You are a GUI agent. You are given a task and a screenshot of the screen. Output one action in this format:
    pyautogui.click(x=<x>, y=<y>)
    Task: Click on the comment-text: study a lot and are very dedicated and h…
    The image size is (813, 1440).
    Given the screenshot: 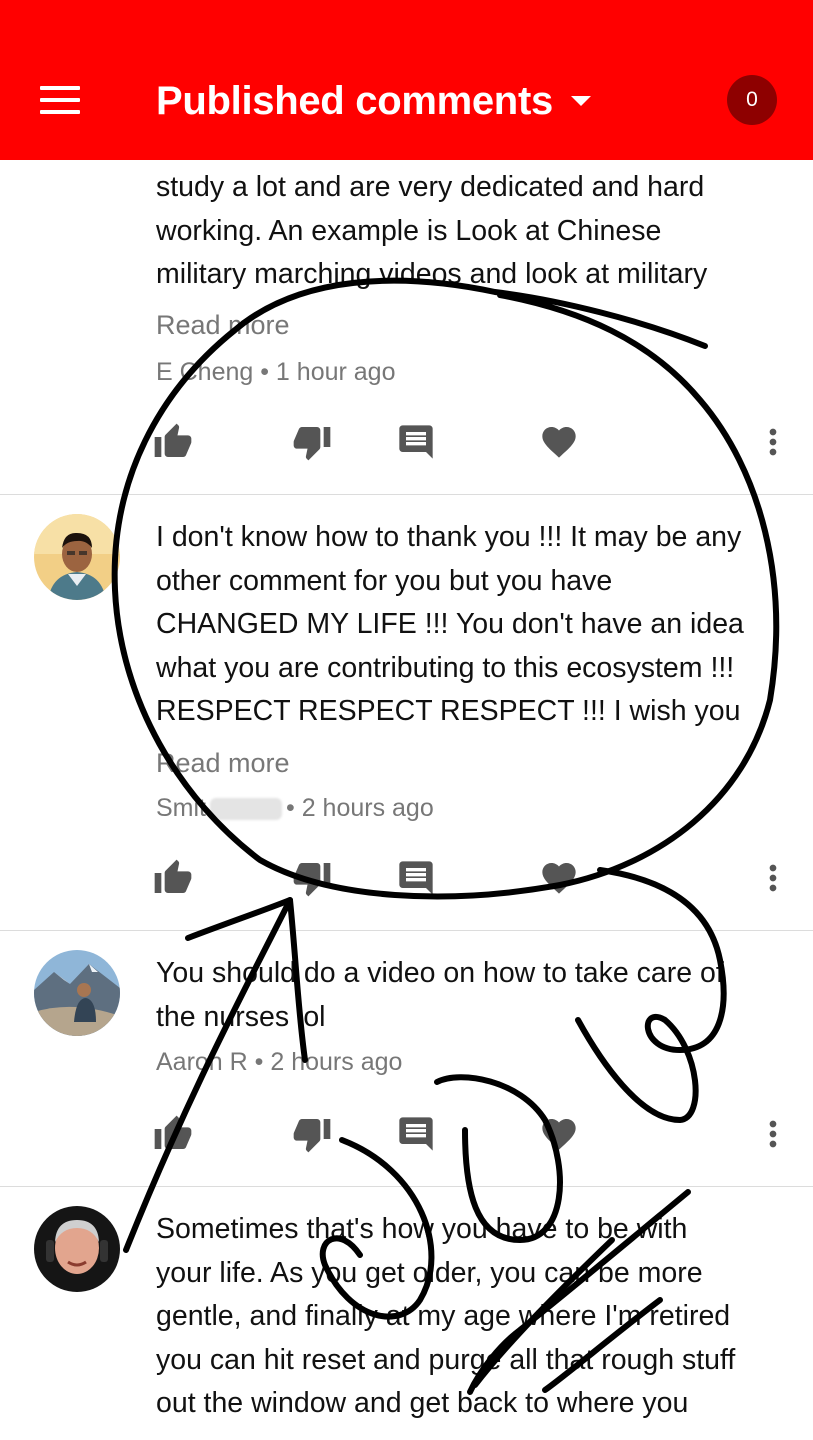 What is the action you would take?
    pyautogui.click(x=432, y=230)
    